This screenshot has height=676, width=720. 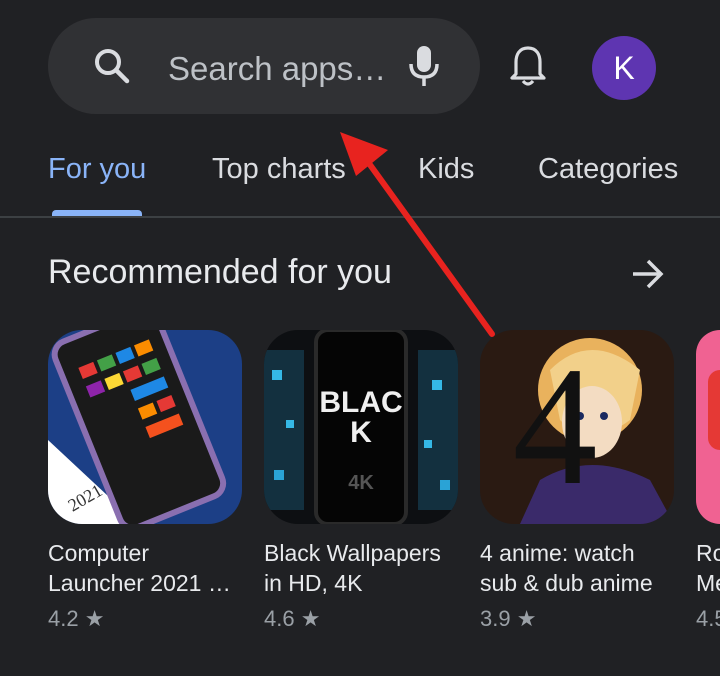 What do you see at coordinates (424, 68) in the screenshot?
I see `mic-icon` at bounding box center [424, 68].